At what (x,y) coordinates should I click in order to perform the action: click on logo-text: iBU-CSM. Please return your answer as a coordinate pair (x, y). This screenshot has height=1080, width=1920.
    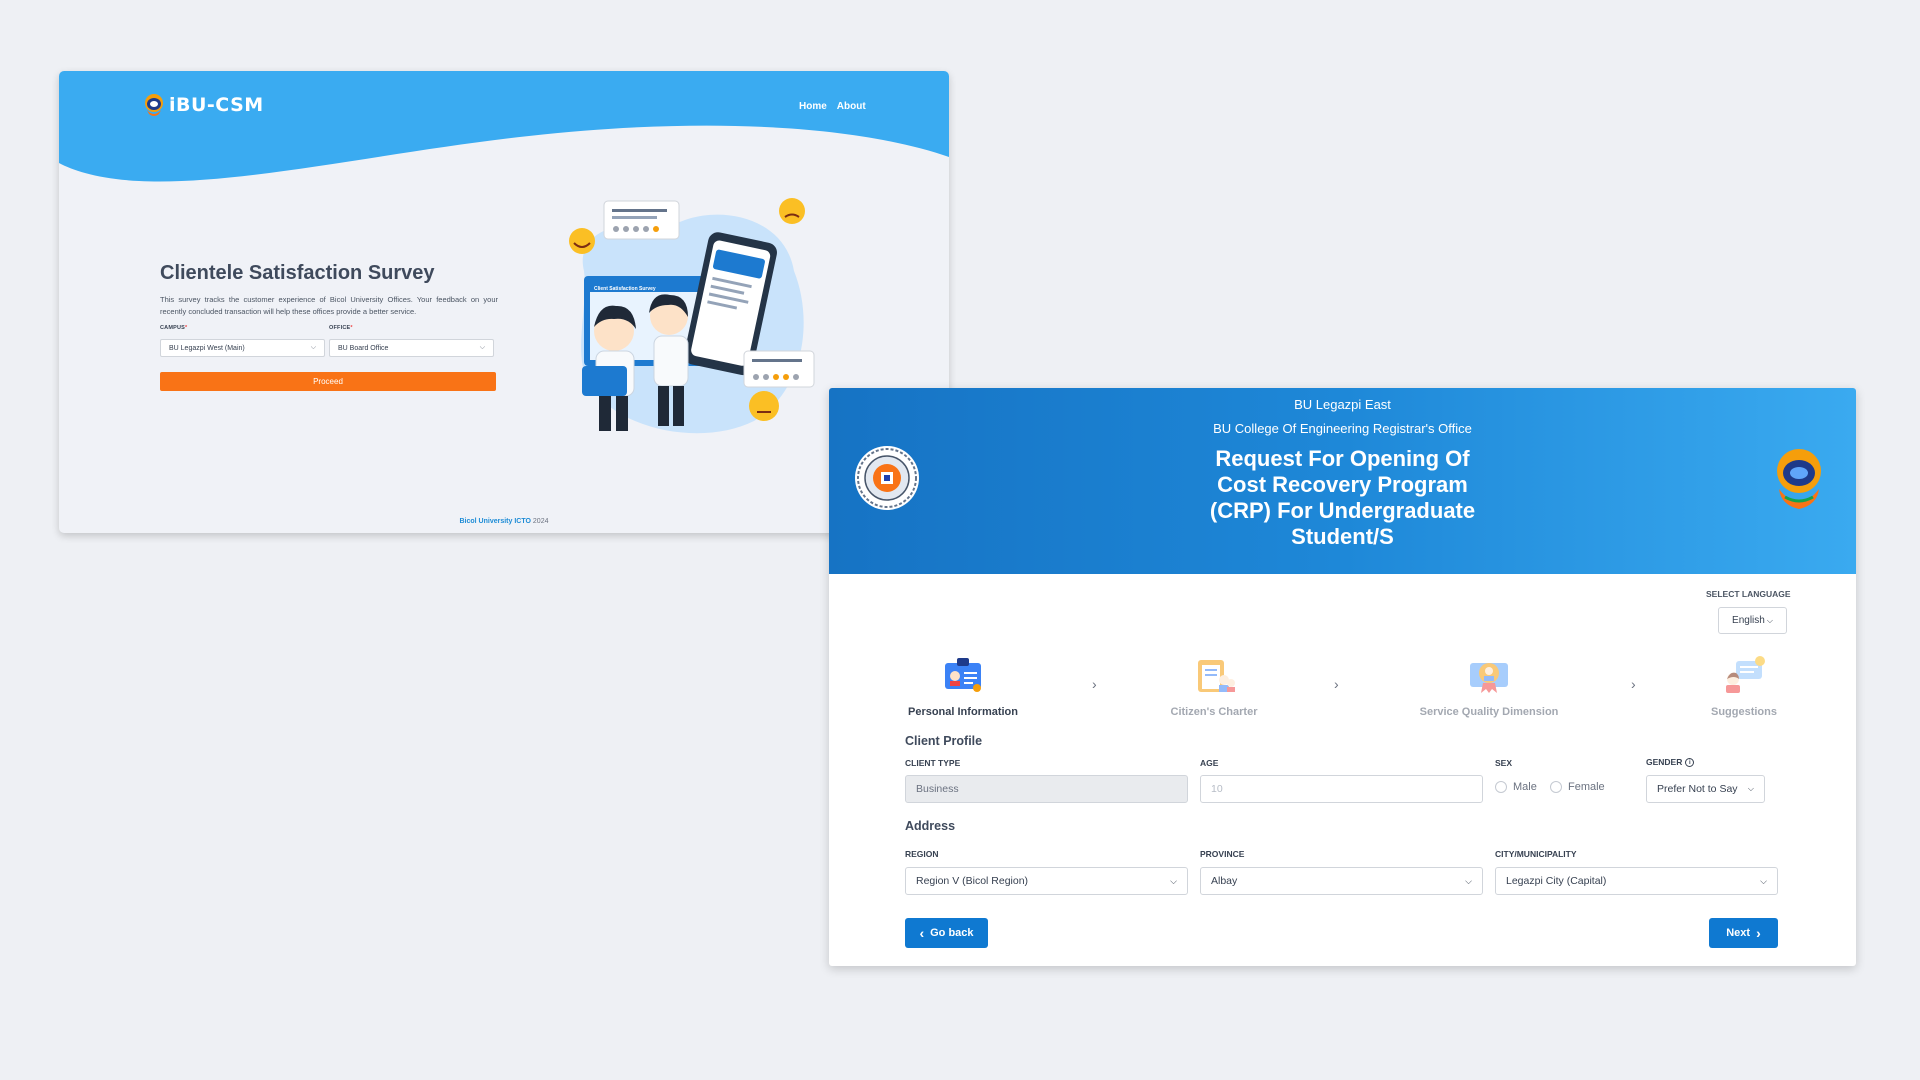
    Looking at the image, I should click on (216, 105).